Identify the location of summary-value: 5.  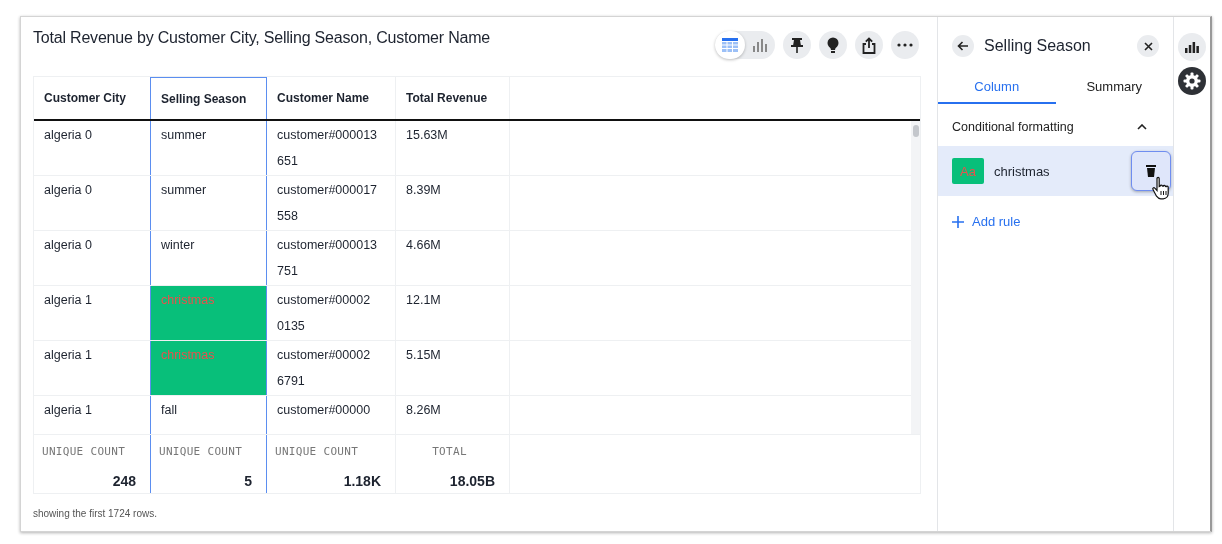
(248, 481).